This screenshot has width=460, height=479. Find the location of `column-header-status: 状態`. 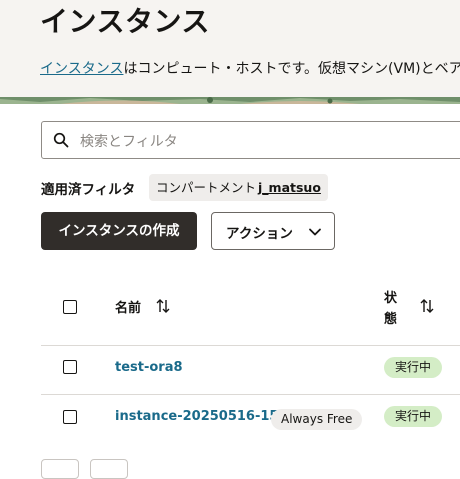

column-header-status: 状態 is located at coordinates (392, 309).